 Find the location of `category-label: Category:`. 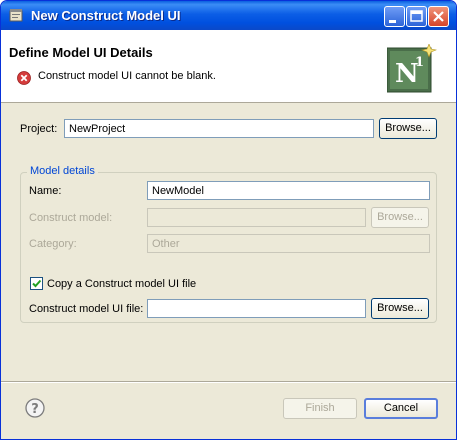

category-label: Category: is located at coordinates (53, 244).